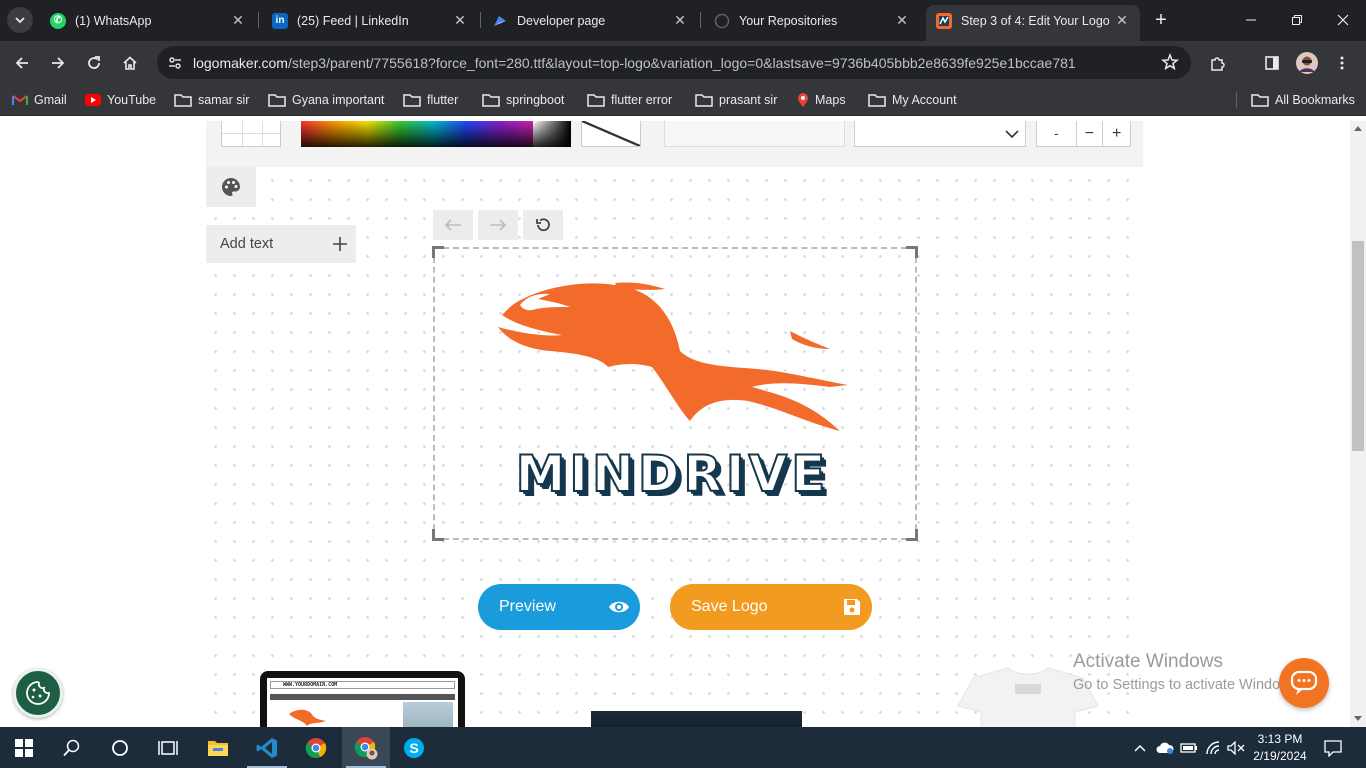 This screenshot has width=1366, height=768. Describe the element at coordinates (771, 607) in the screenshot. I see `save-logo-button: Save Logo` at that location.